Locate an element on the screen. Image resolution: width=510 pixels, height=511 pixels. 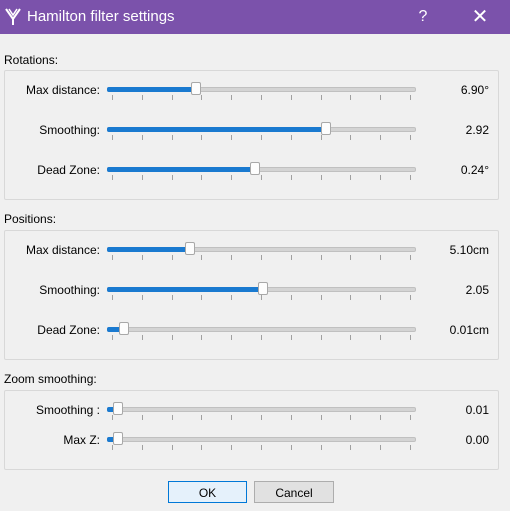
rotations-smoothing-slider is located at coordinates (261, 131).